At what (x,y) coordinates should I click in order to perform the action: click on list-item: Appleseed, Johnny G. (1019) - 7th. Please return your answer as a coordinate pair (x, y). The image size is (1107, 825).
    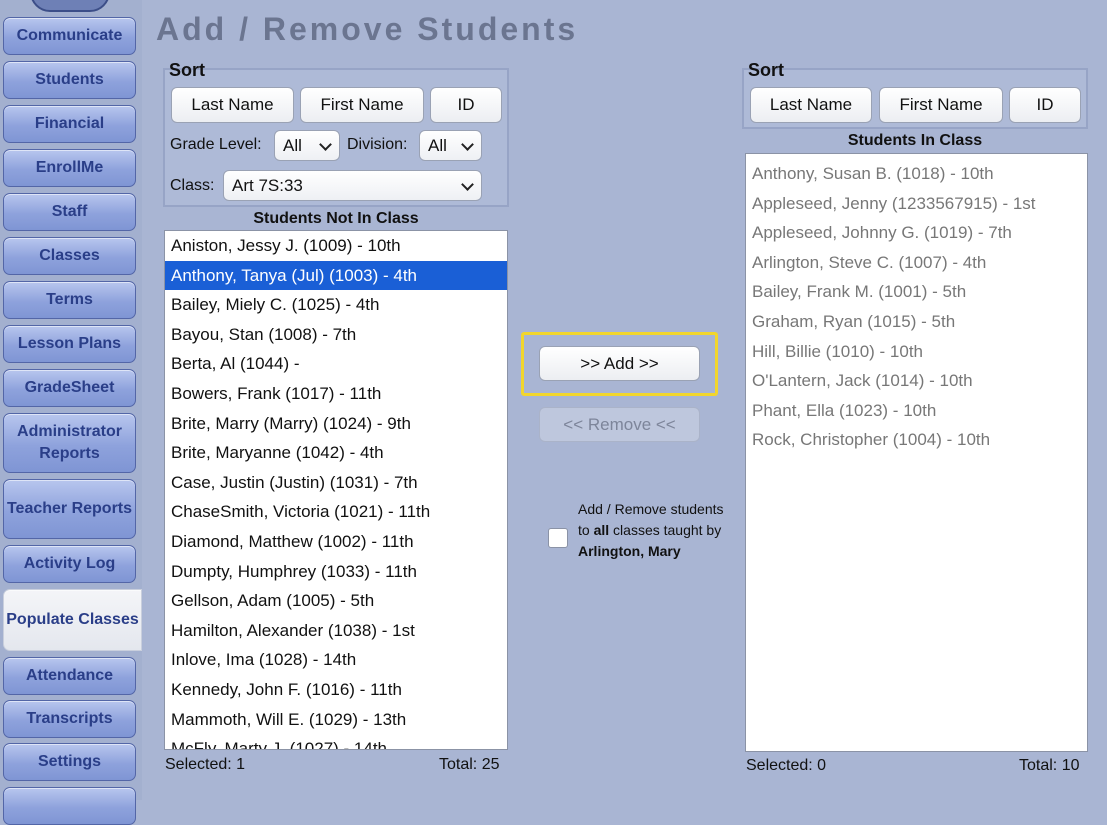
    Looking at the image, I should click on (916, 233).